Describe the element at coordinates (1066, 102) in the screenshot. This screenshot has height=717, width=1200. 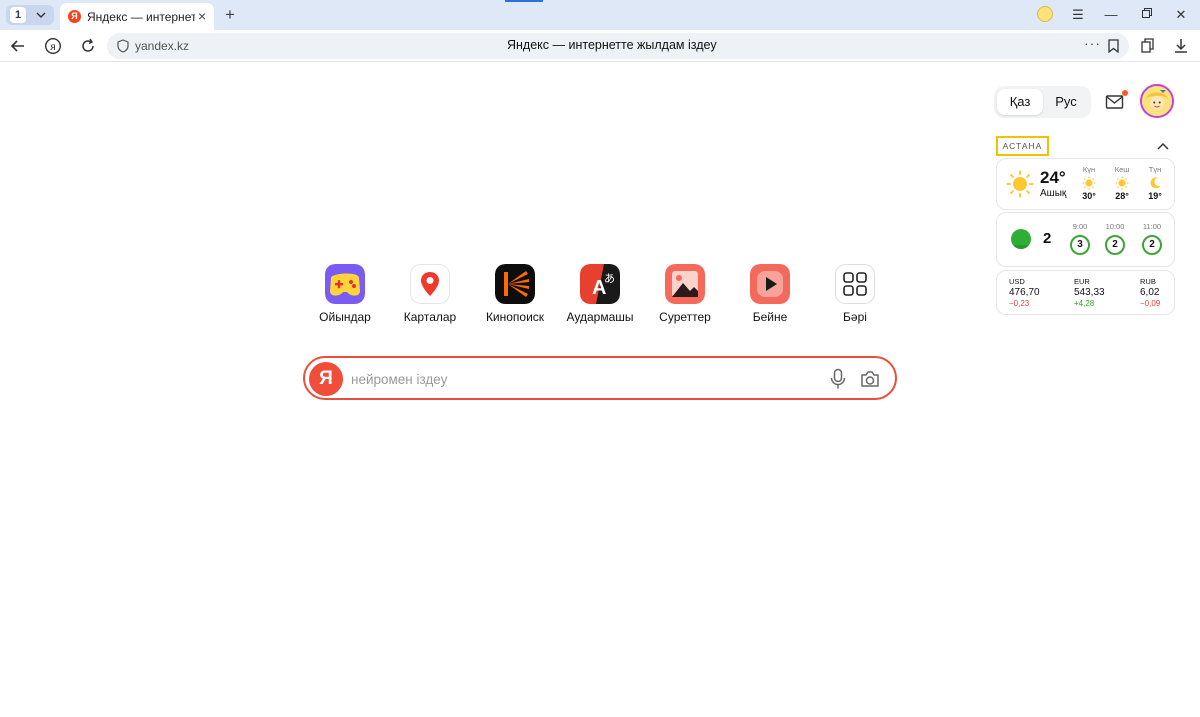
I see `lang-russian-button: Рус` at that location.